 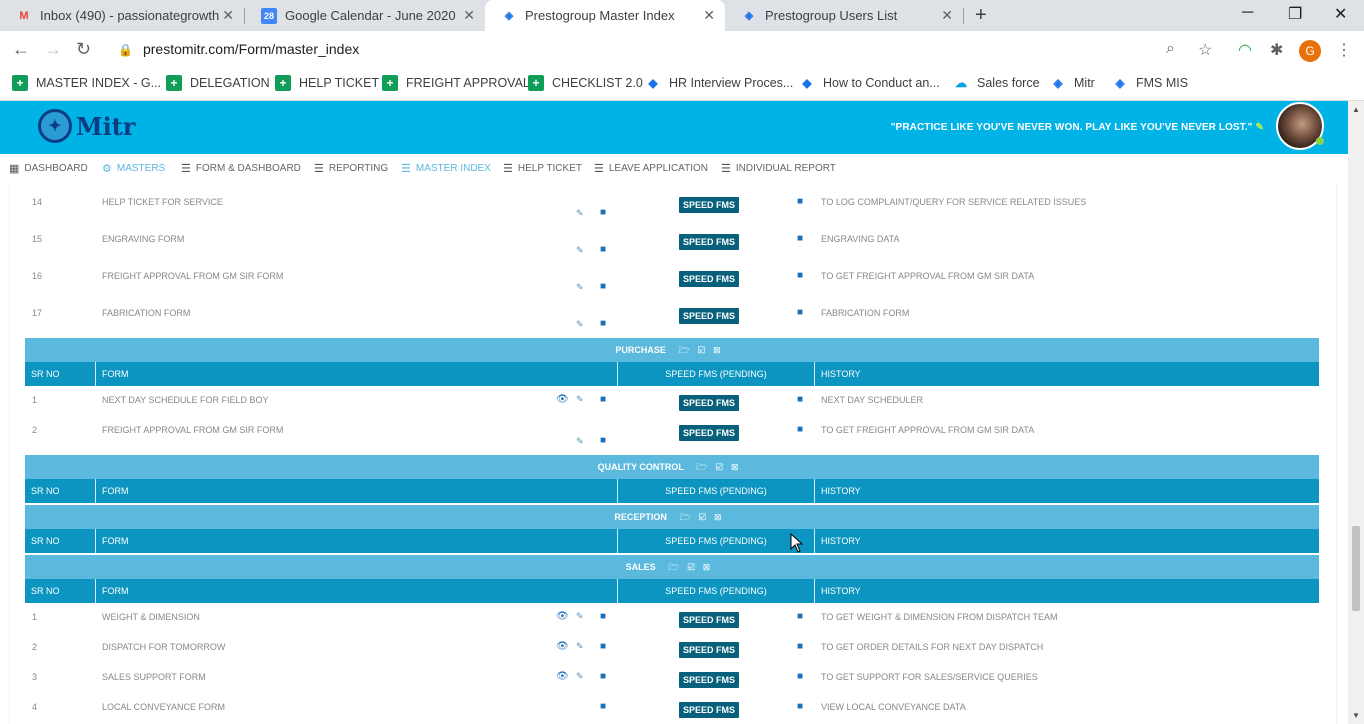 I want to click on star-icon: ☆, so click(x=1205, y=50).